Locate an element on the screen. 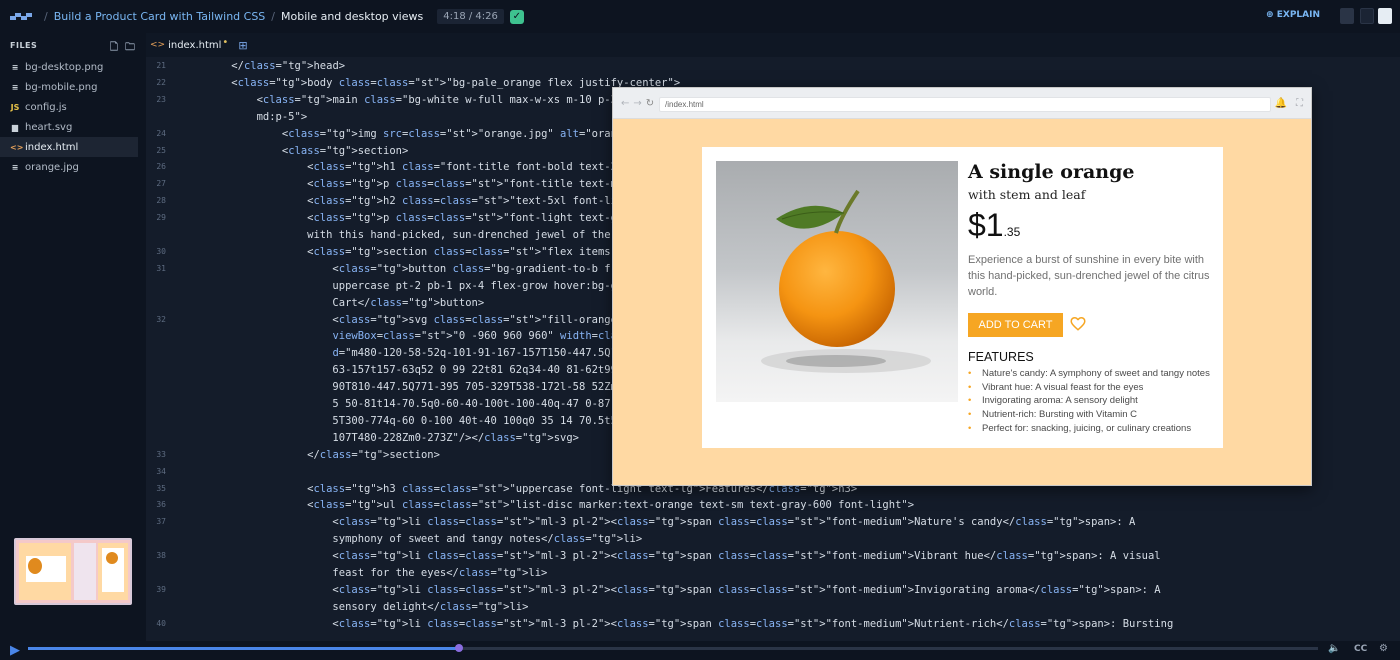 This screenshot has height=660, width=1400. file-item: ≡ bg-mobile.png is located at coordinates (73, 87).